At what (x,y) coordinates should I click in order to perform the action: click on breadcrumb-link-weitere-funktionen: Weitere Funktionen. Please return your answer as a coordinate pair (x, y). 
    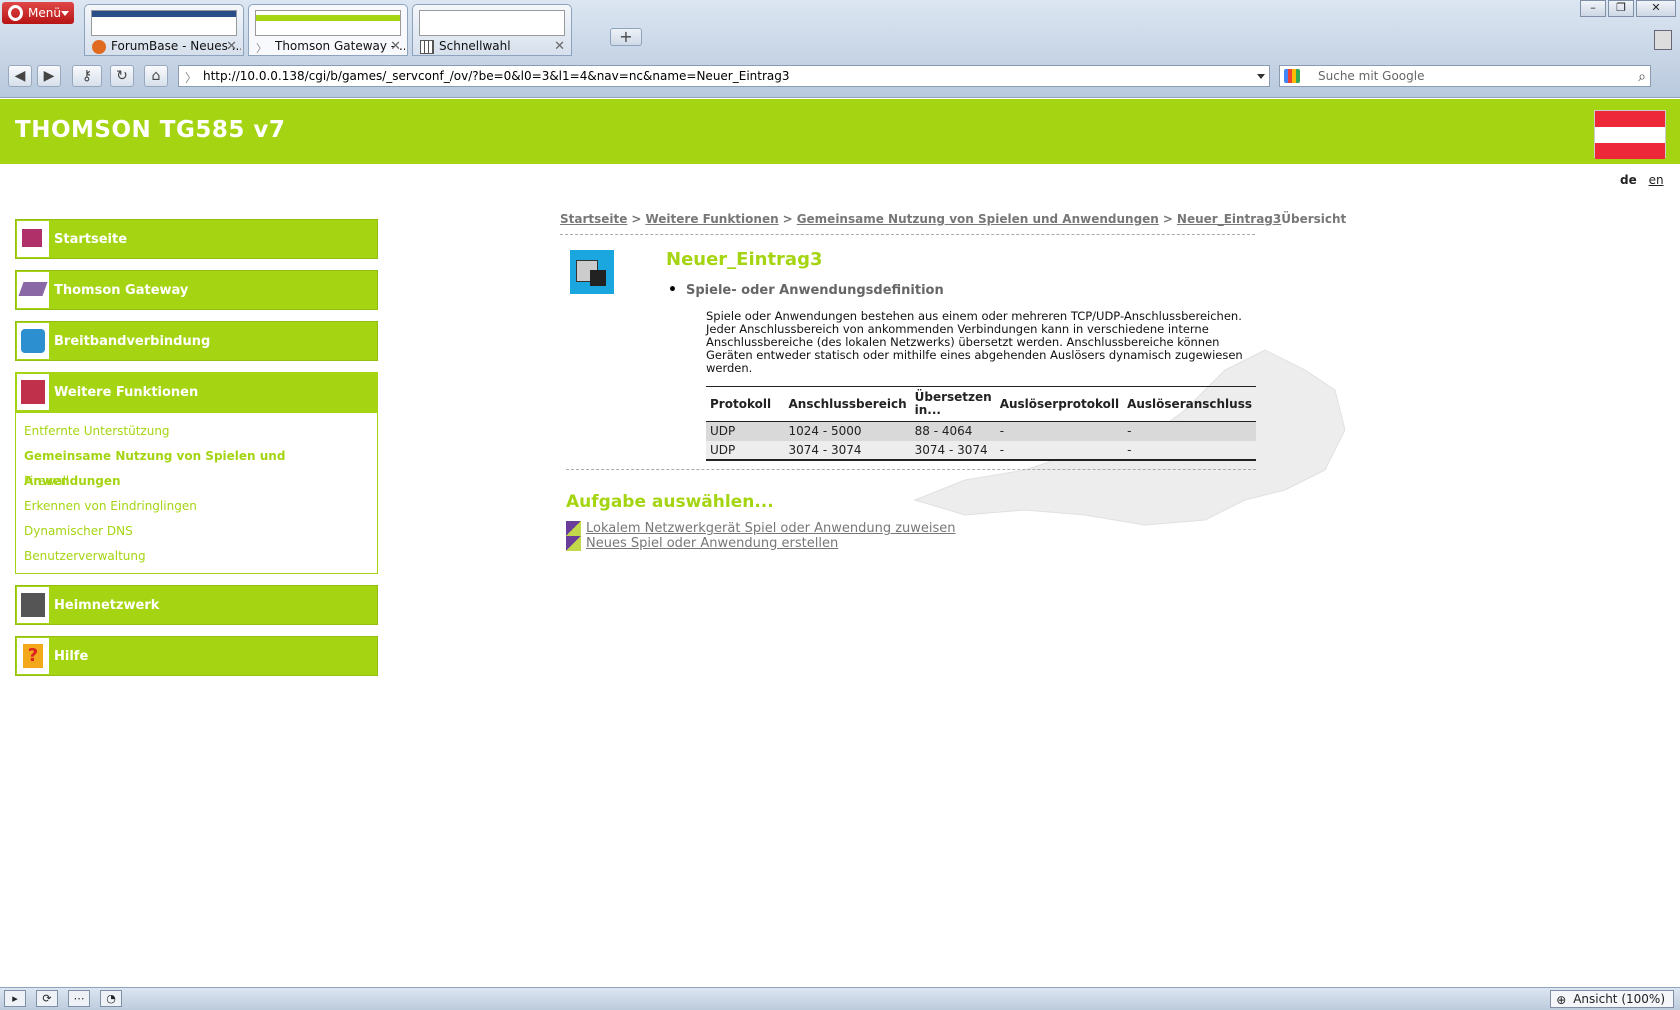
    Looking at the image, I should click on (711, 219).